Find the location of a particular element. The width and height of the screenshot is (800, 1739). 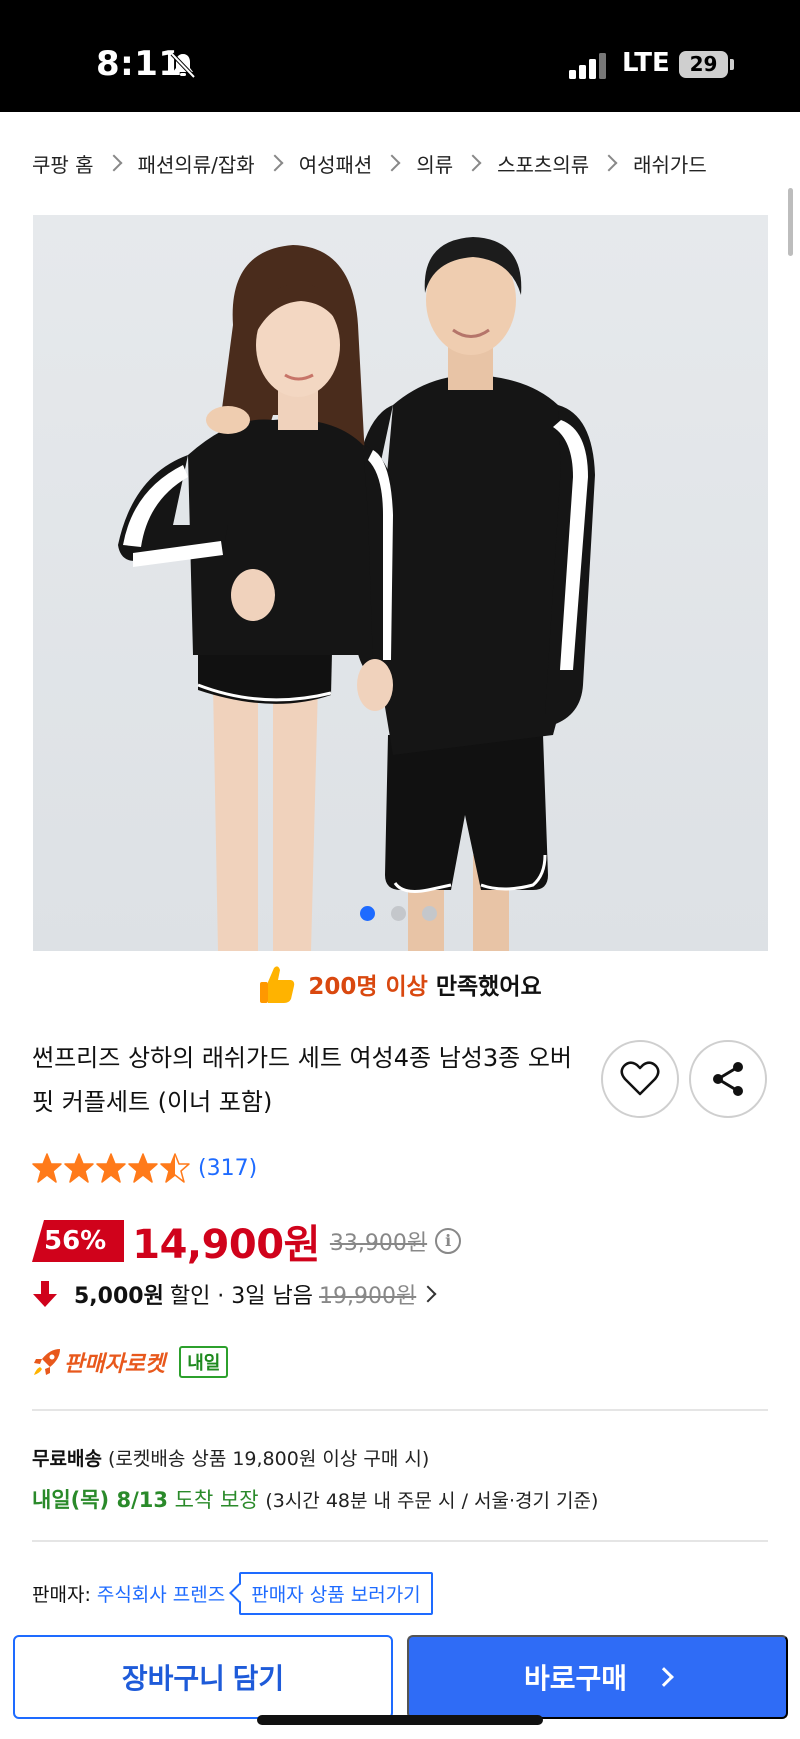

cellular-signal-icon is located at coordinates (587, 66).